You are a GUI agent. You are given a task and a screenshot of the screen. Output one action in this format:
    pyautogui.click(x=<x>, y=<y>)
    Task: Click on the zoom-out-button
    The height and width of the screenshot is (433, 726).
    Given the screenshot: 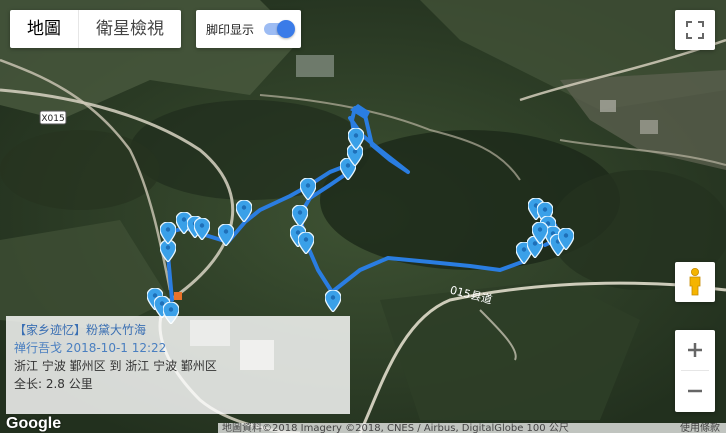 What is the action you would take?
    pyautogui.click(x=695, y=391)
    